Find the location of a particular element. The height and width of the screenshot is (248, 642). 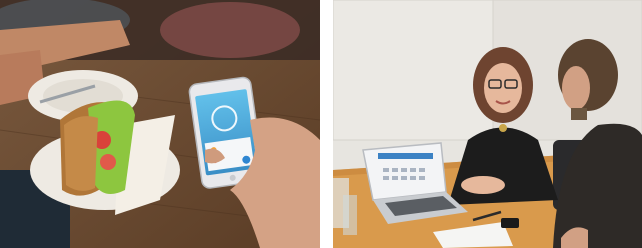

sandwich-crust is located at coordinates (81, 153).